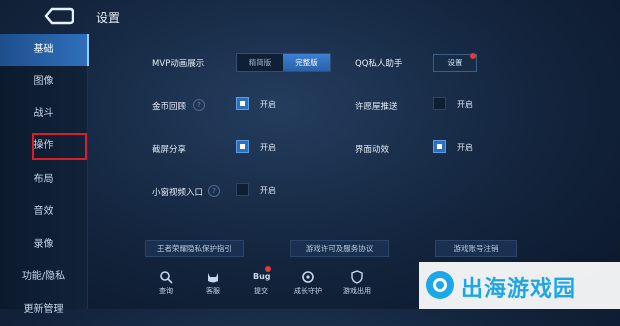 The height and width of the screenshot is (326, 620). I want to click on mvp-option-full: 完整版, so click(306, 62).